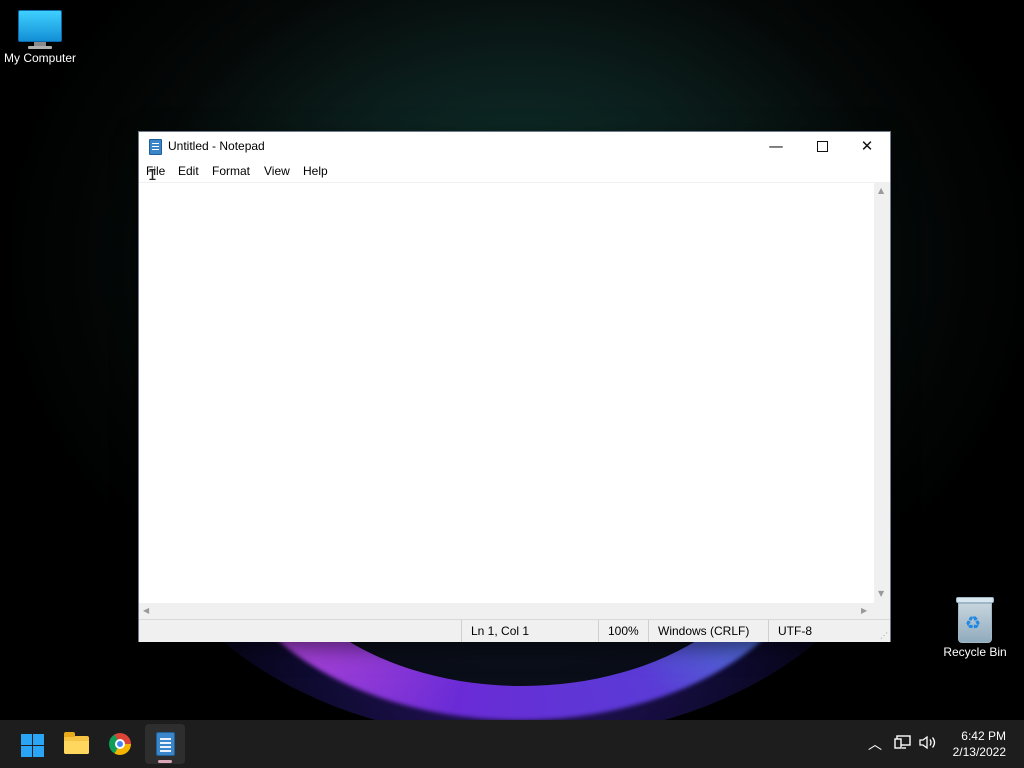 This screenshot has height=768, width=1024. What do you see at coordinates (881, 593) in the screenshot?
I see `scroll-down-icon: ▼` at bounding box center [881, 593].